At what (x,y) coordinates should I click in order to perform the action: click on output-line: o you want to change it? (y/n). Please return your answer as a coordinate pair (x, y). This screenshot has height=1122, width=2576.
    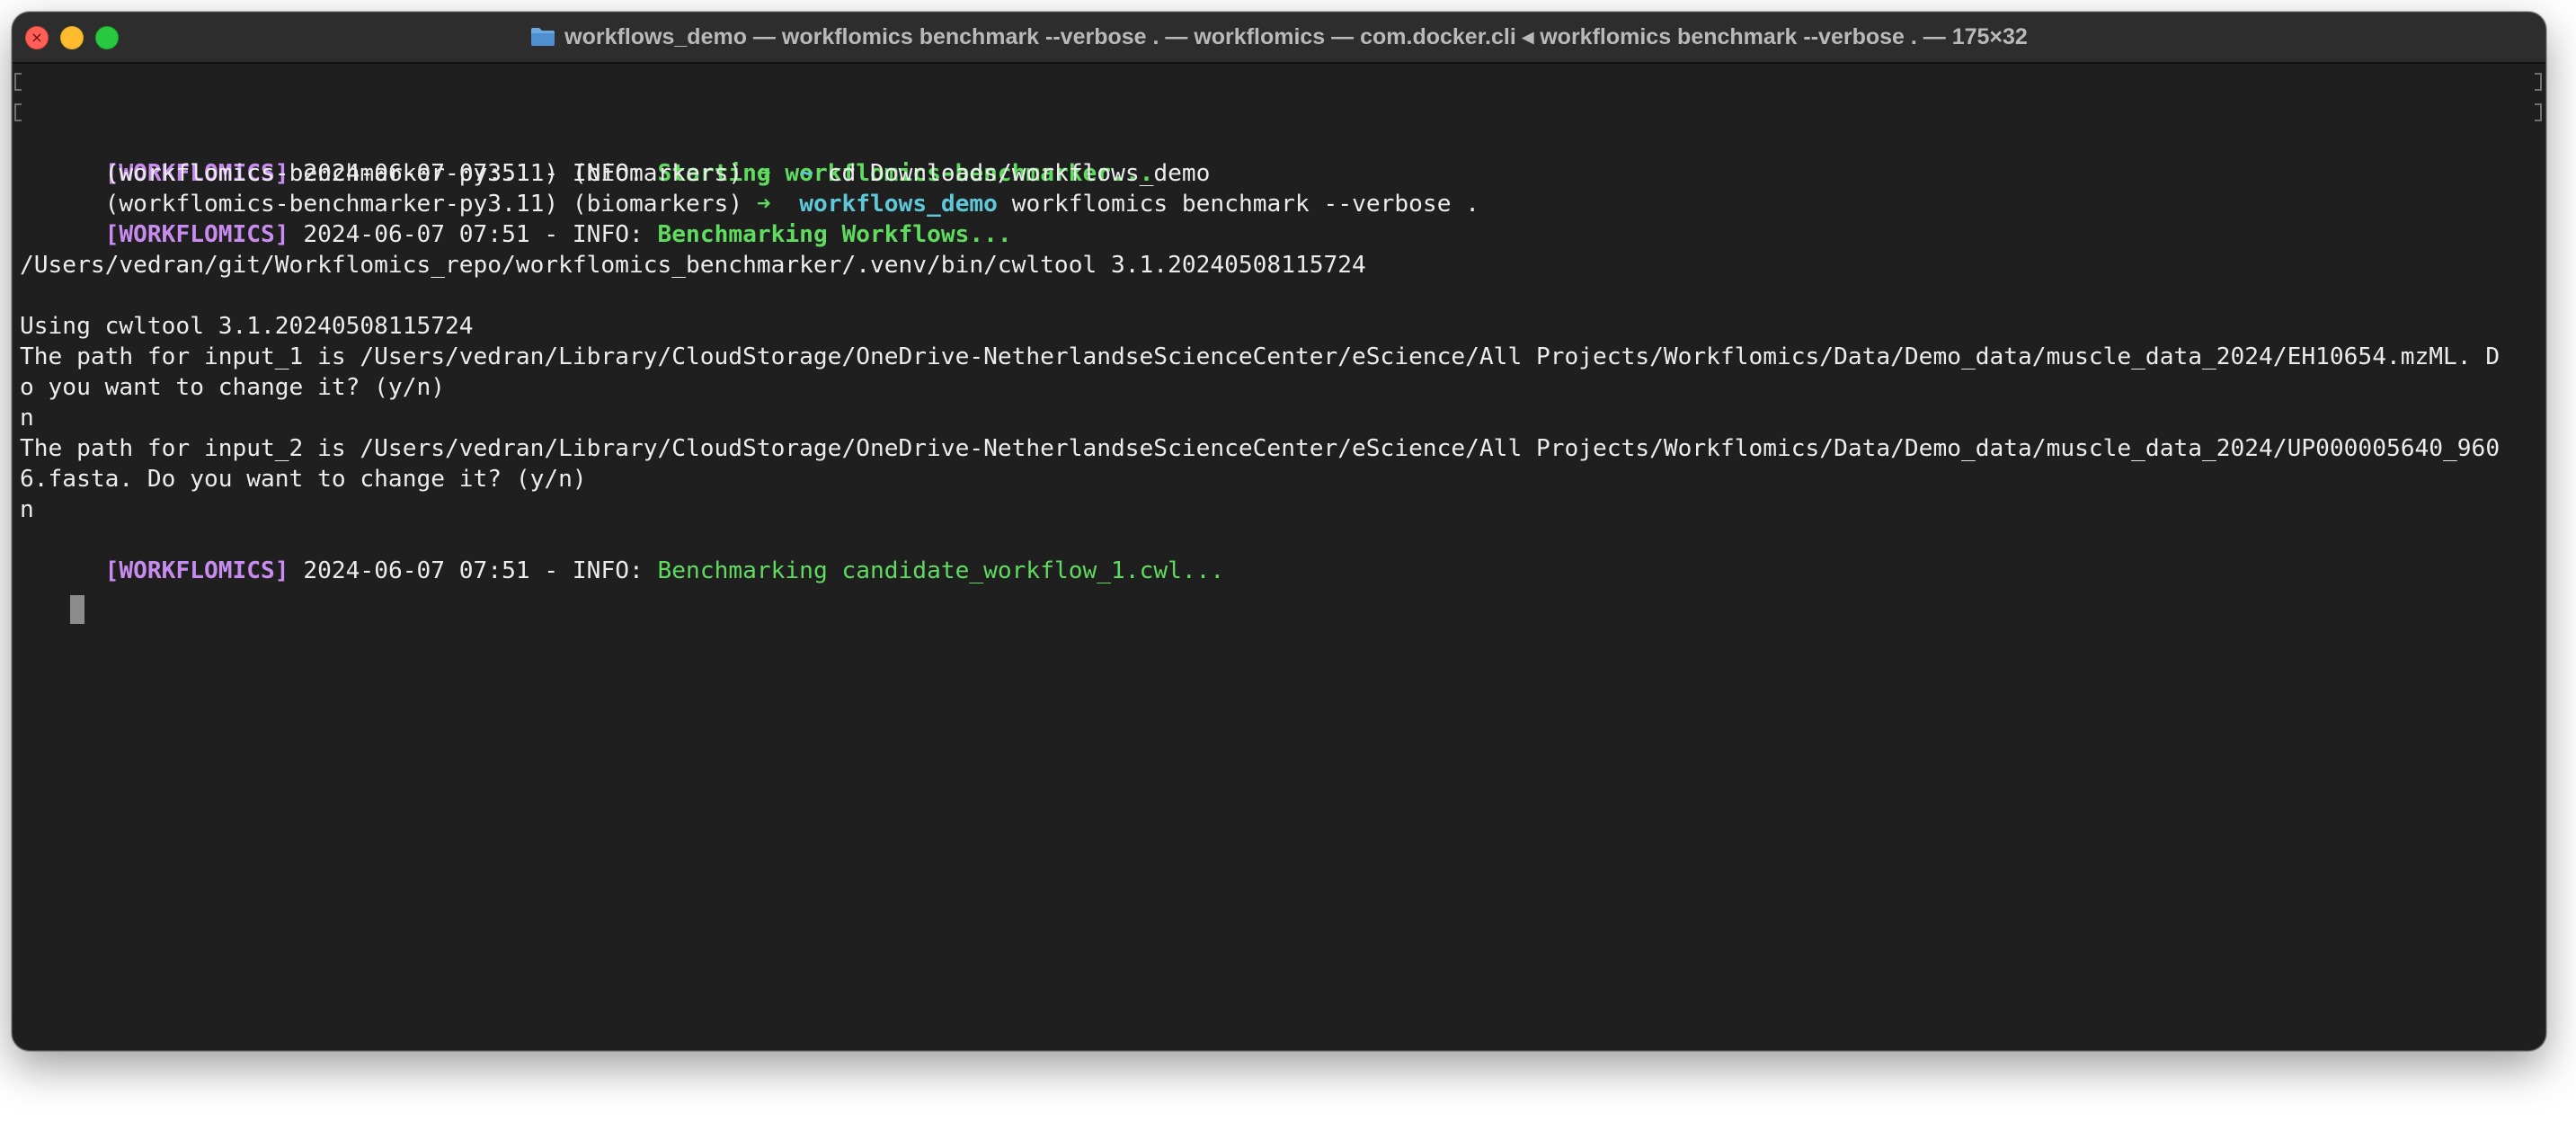
    Looking at the image, I should click on (232, 387).